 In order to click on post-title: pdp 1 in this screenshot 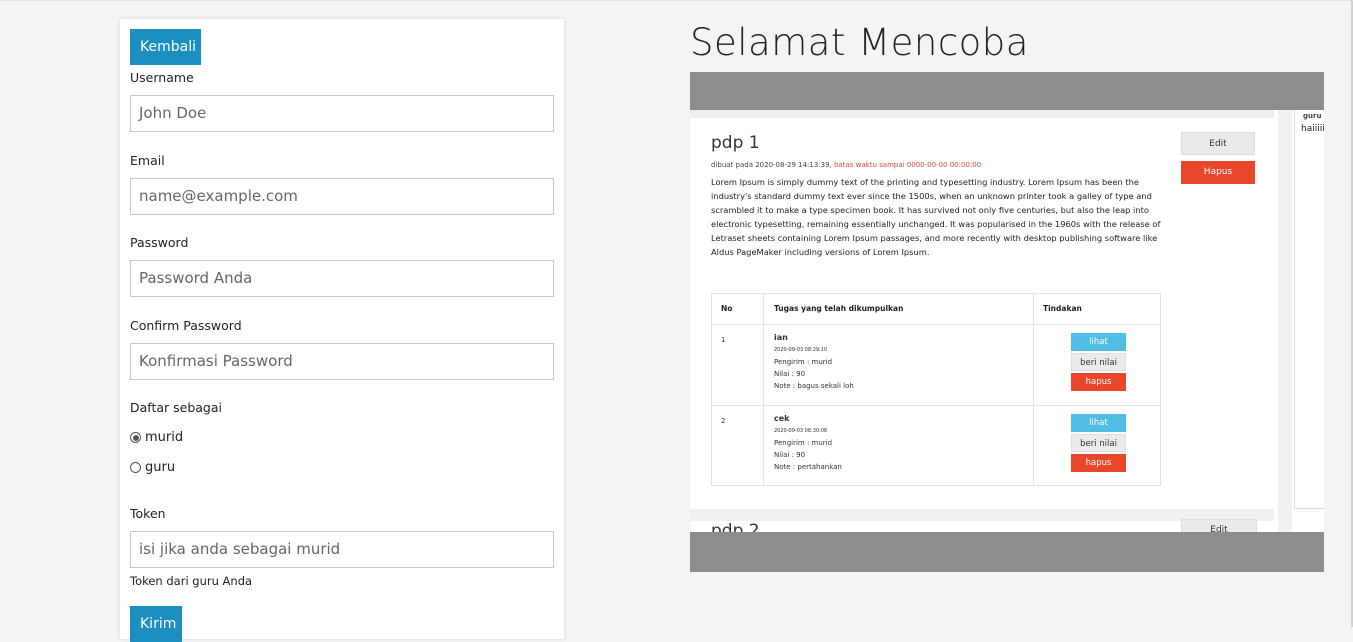, I will do `click(735, 143)`.